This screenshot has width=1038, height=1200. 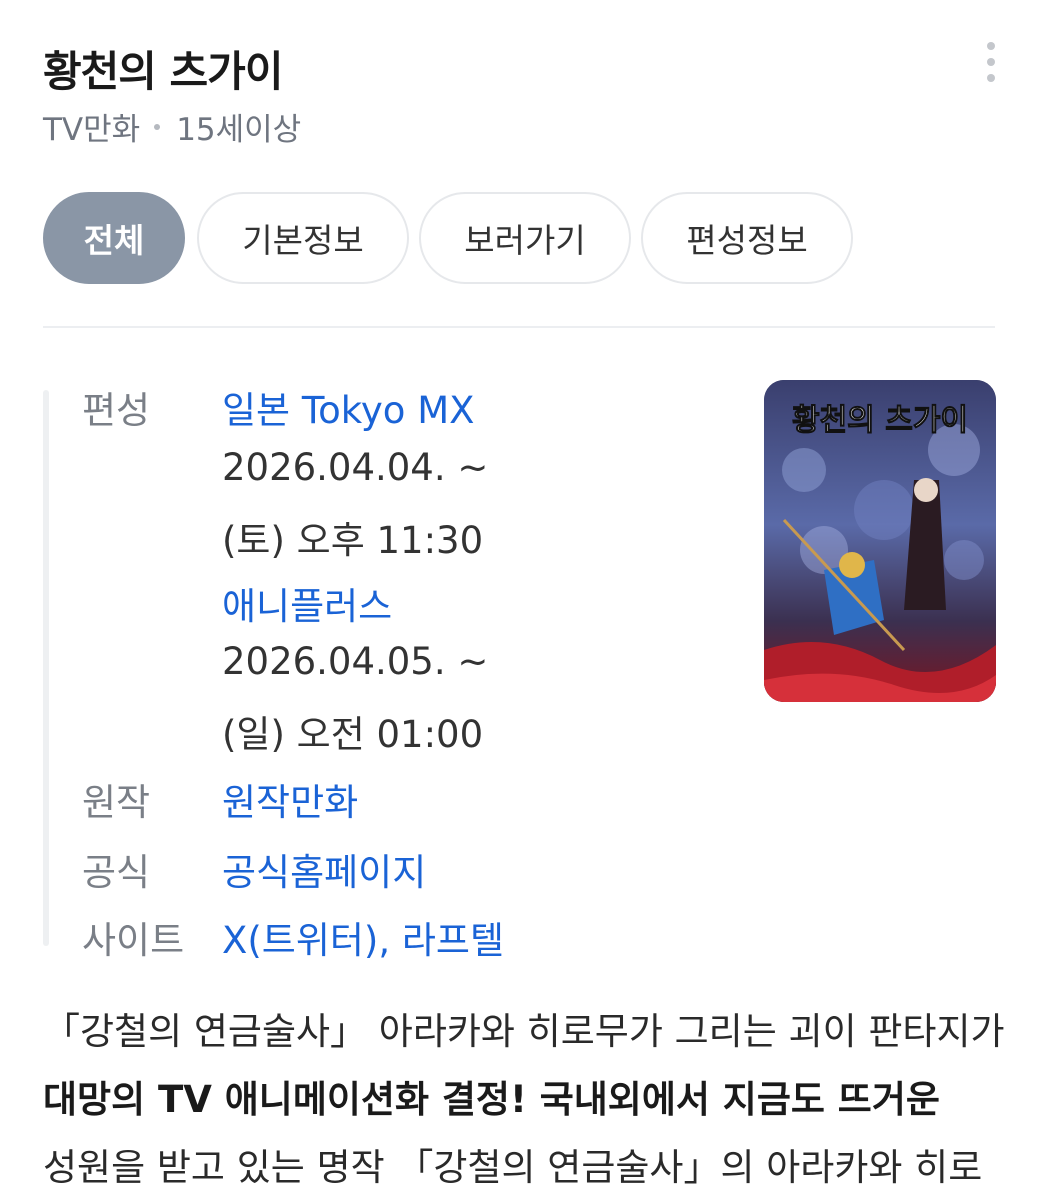 I want to click on tab-all: 전체, so click(x=114, y=238).